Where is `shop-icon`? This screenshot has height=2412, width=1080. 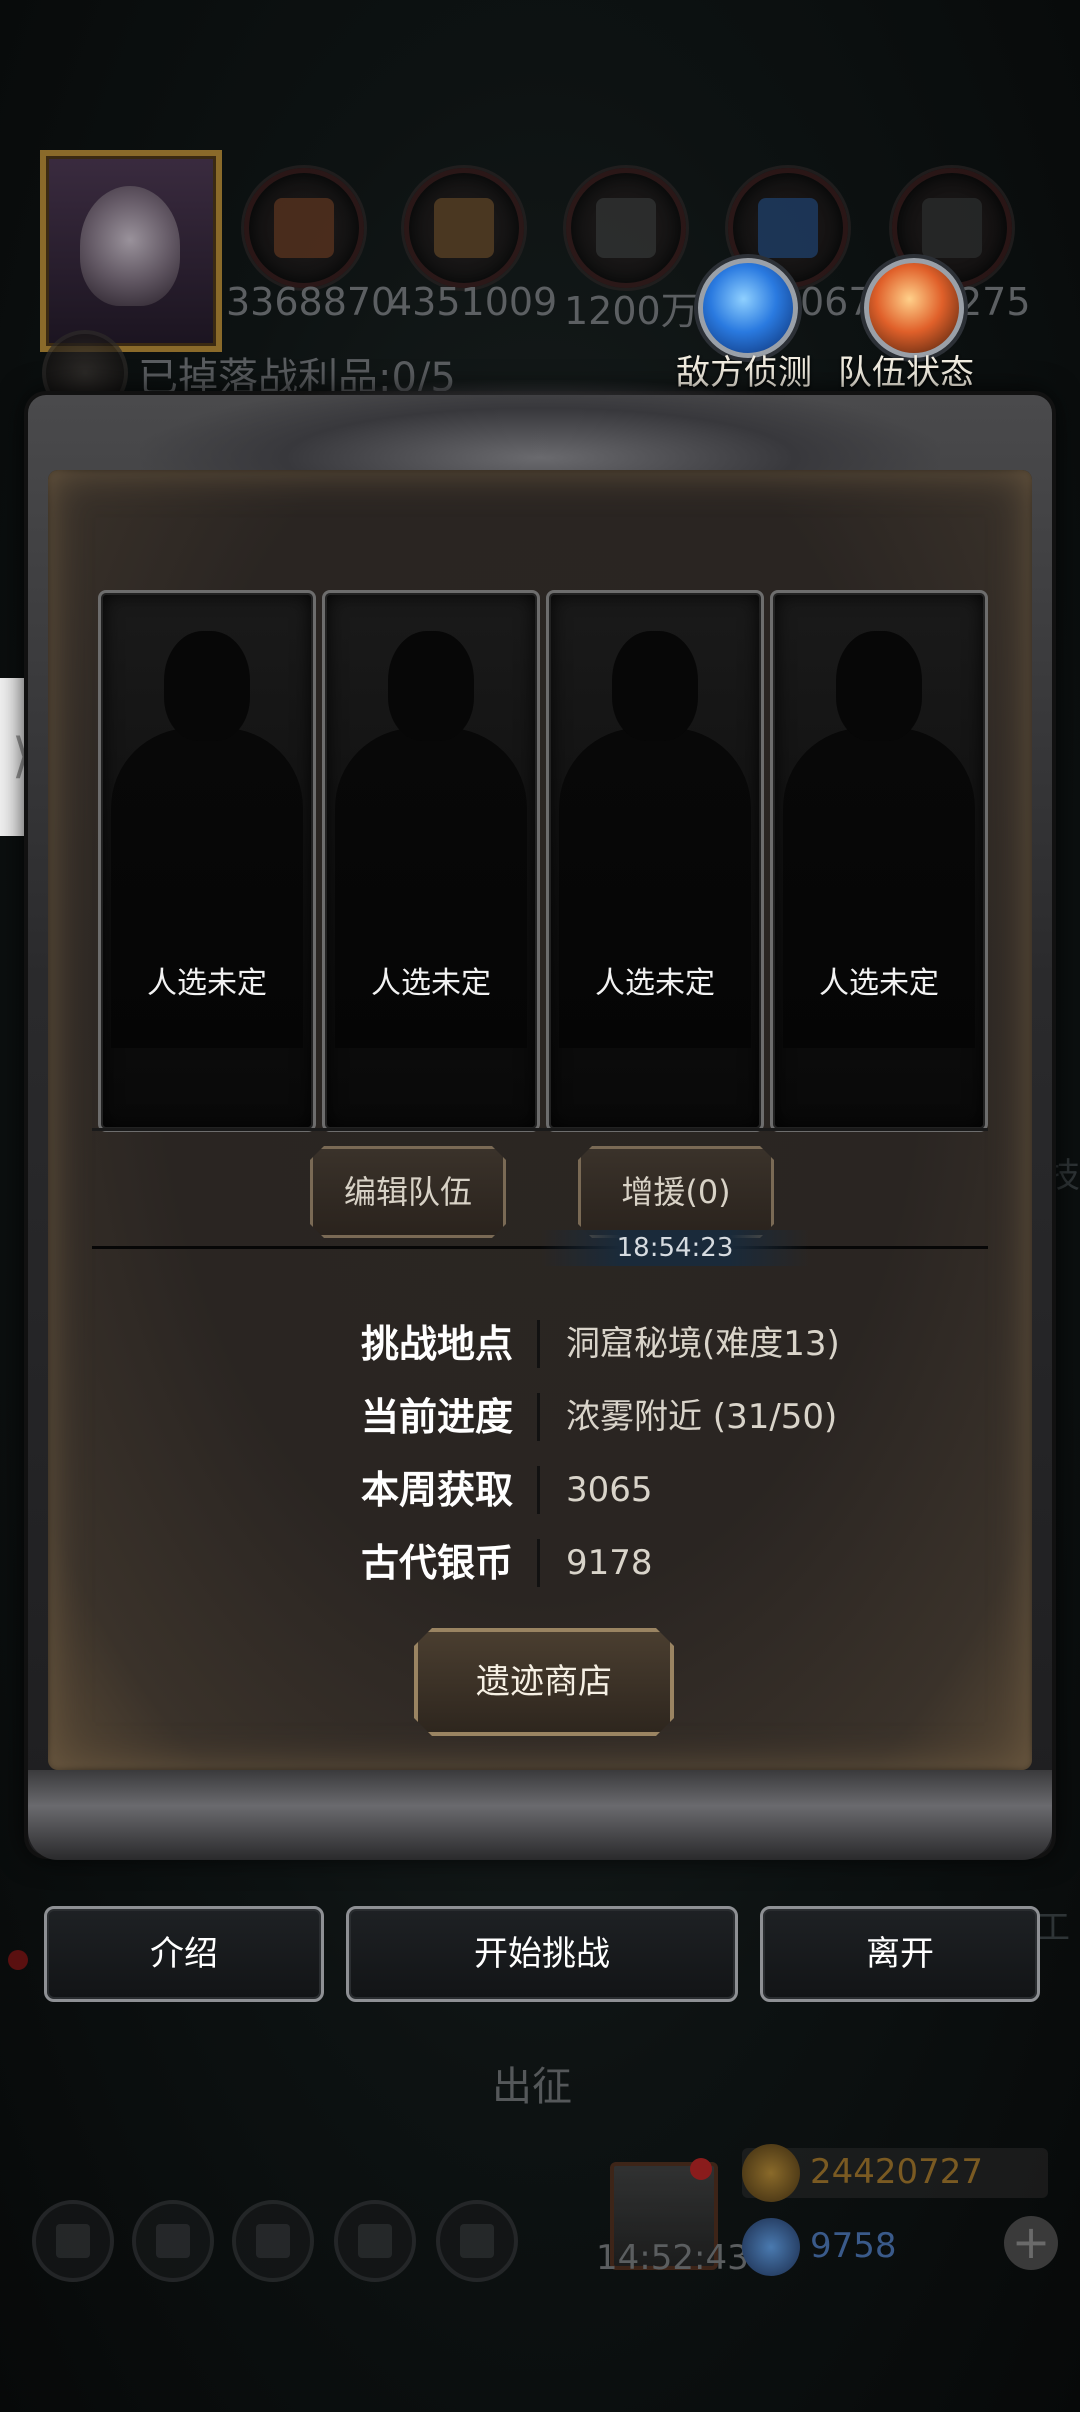
shop-icon is located at coordinates (477, 2241).